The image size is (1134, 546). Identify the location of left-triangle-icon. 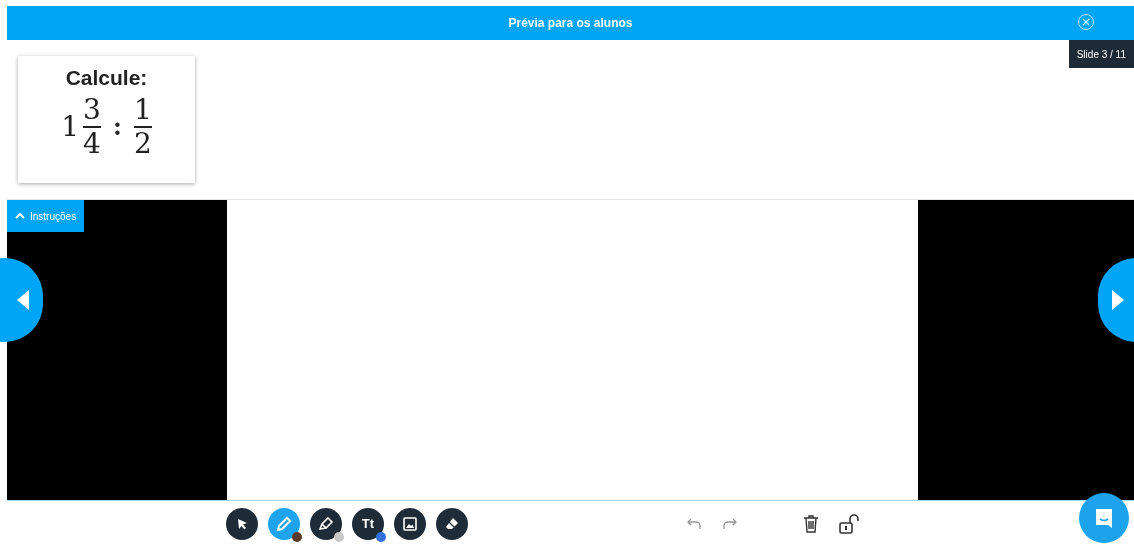
(23, 300).